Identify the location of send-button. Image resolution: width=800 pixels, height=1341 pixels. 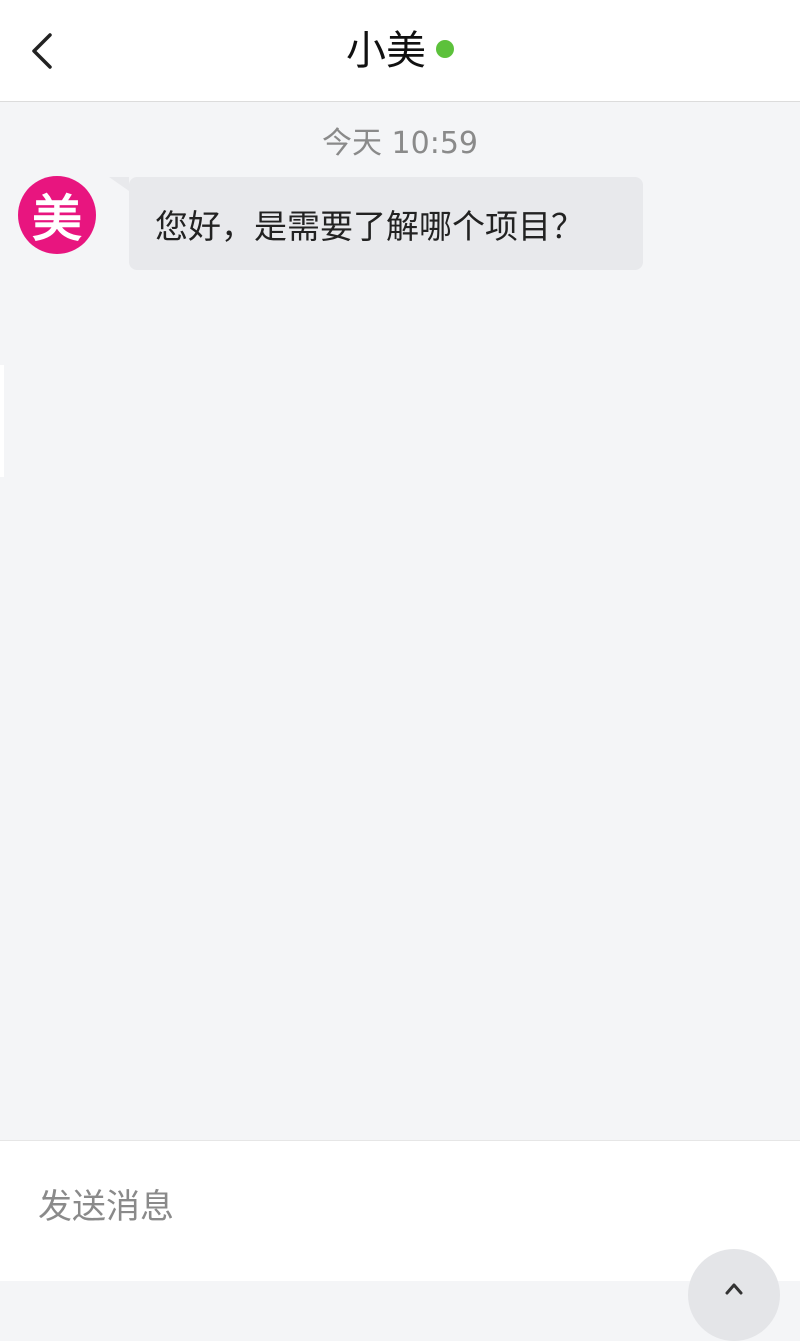
(734, 1295).